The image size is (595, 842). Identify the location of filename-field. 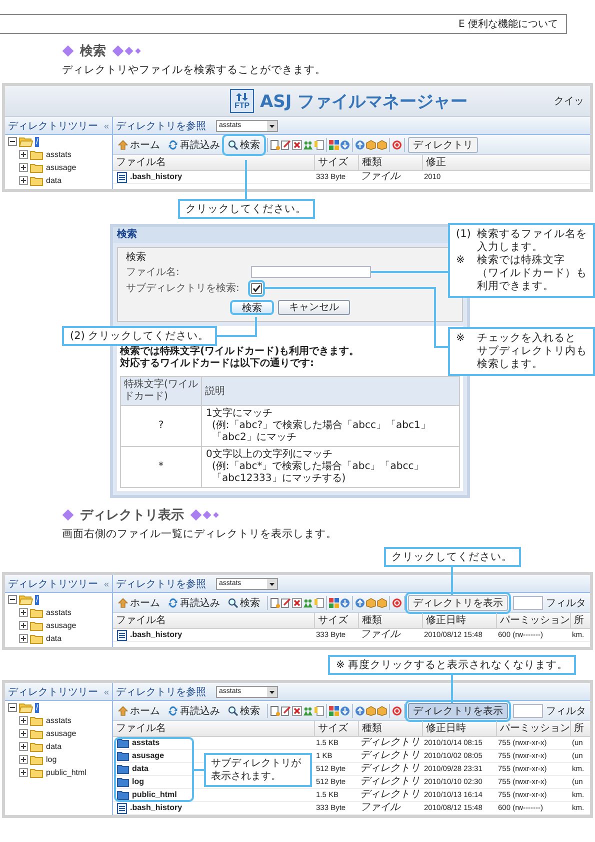
(311, 272).